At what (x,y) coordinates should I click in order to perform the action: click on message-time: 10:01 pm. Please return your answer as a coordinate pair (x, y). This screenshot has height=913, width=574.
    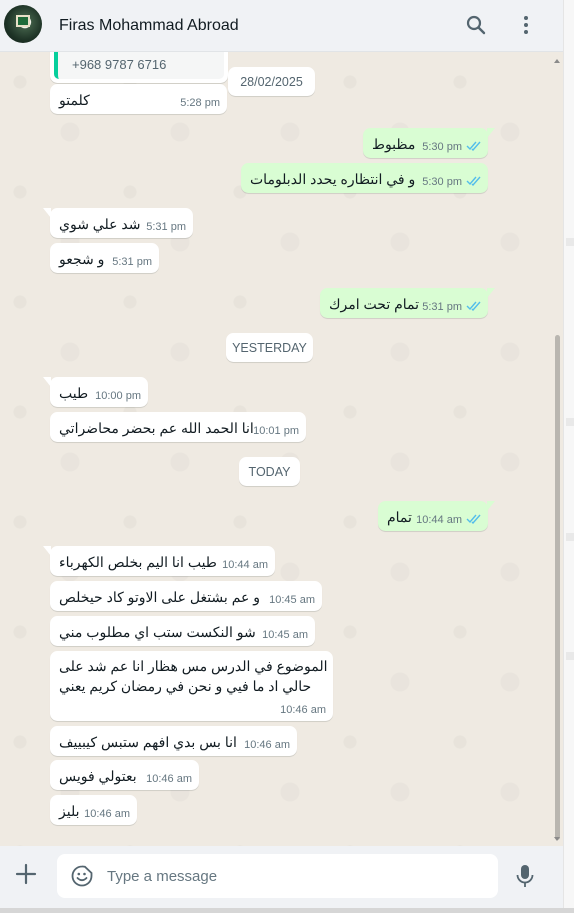
    Looking at the image, I should click on (276, 431).